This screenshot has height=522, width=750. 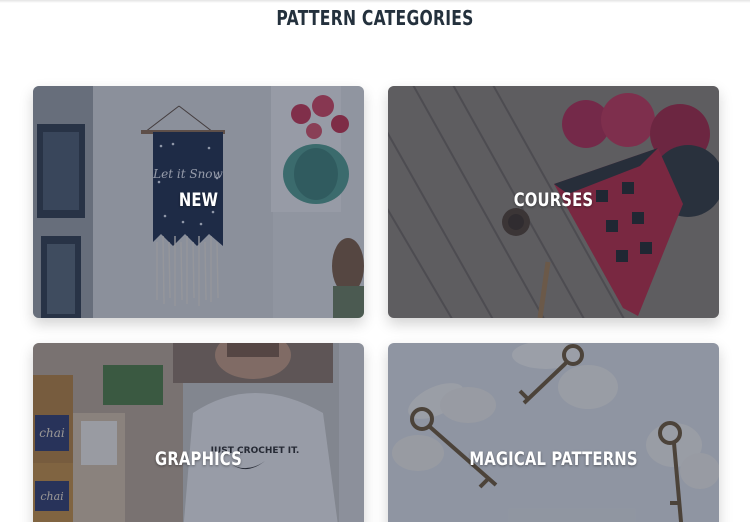 I want to click on category-label-graphics: GRAPHICS, so click(x=198, y=459).